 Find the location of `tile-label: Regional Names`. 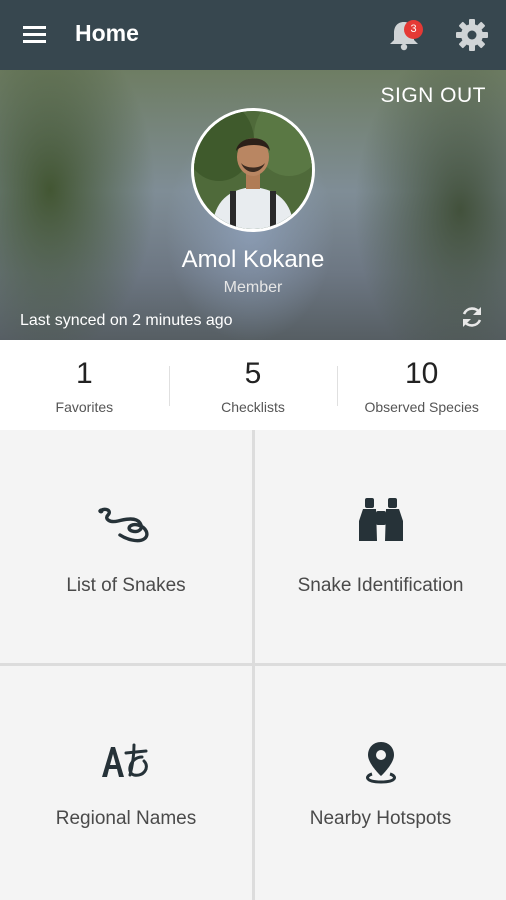

tile-label: Regional Names is located at coordinates (126, 818).